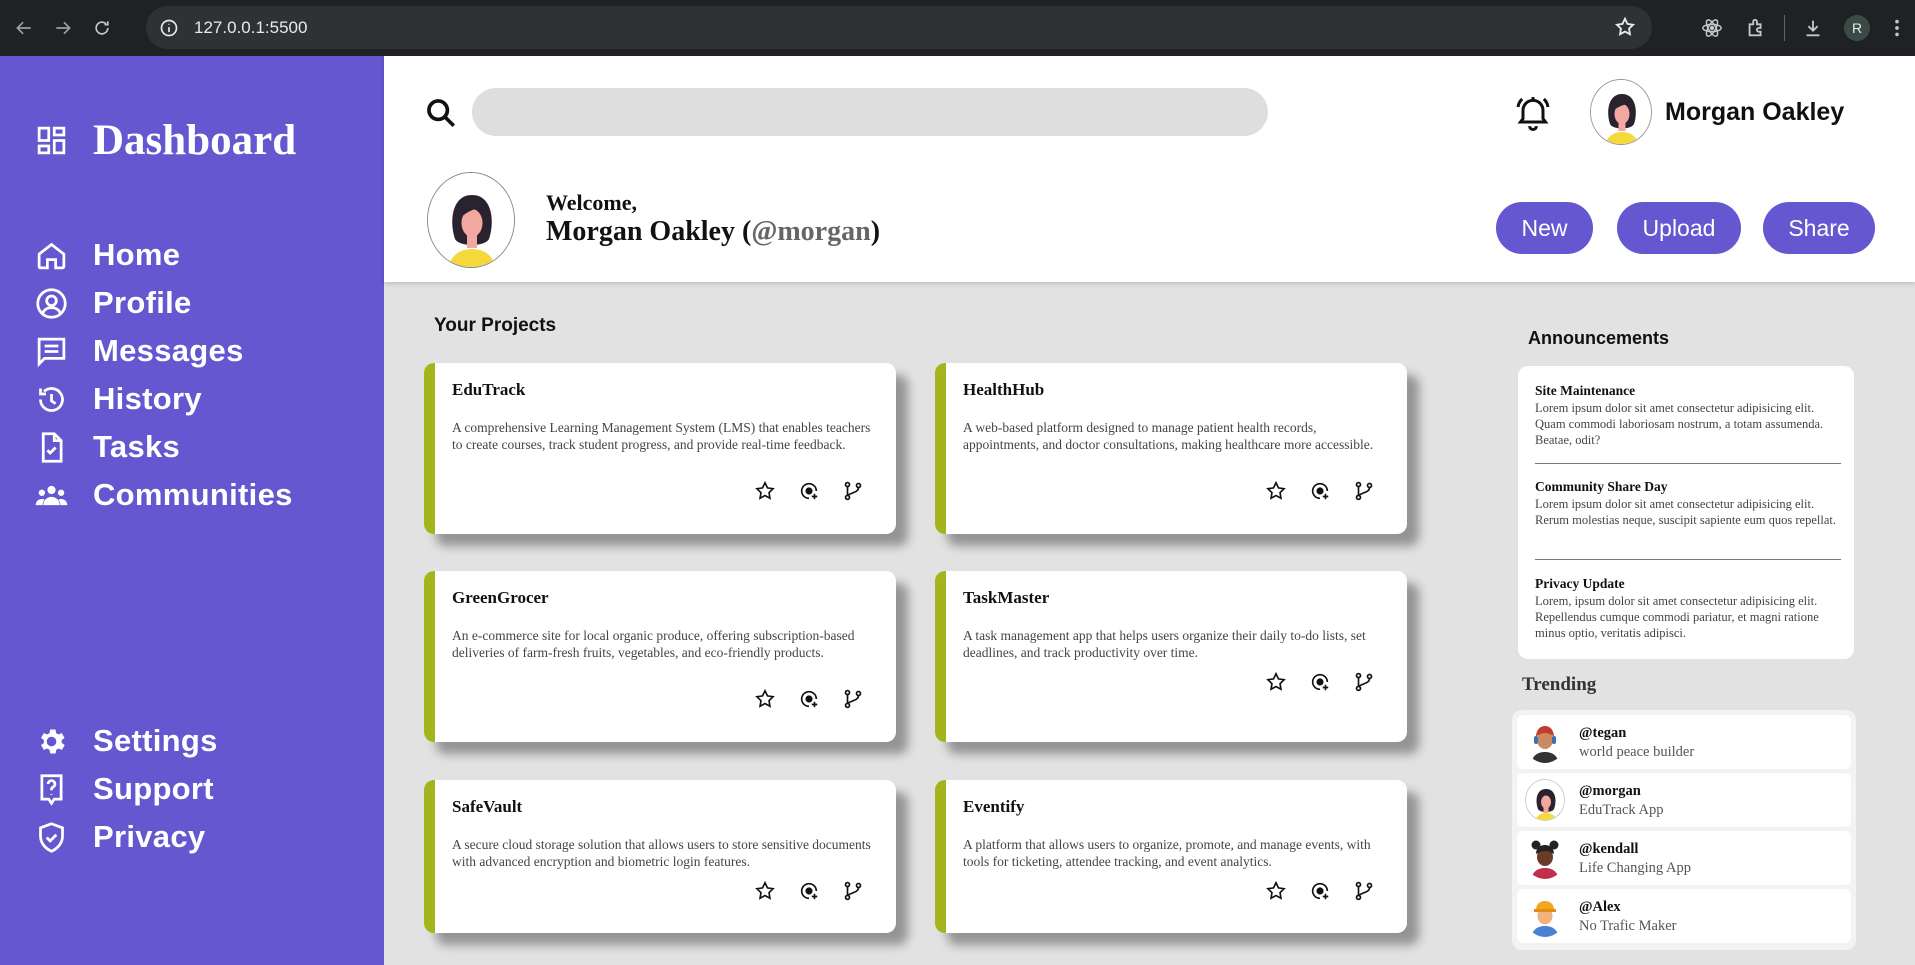  I want to click on sidebar-item-profile: Profile, so click(113, 303).